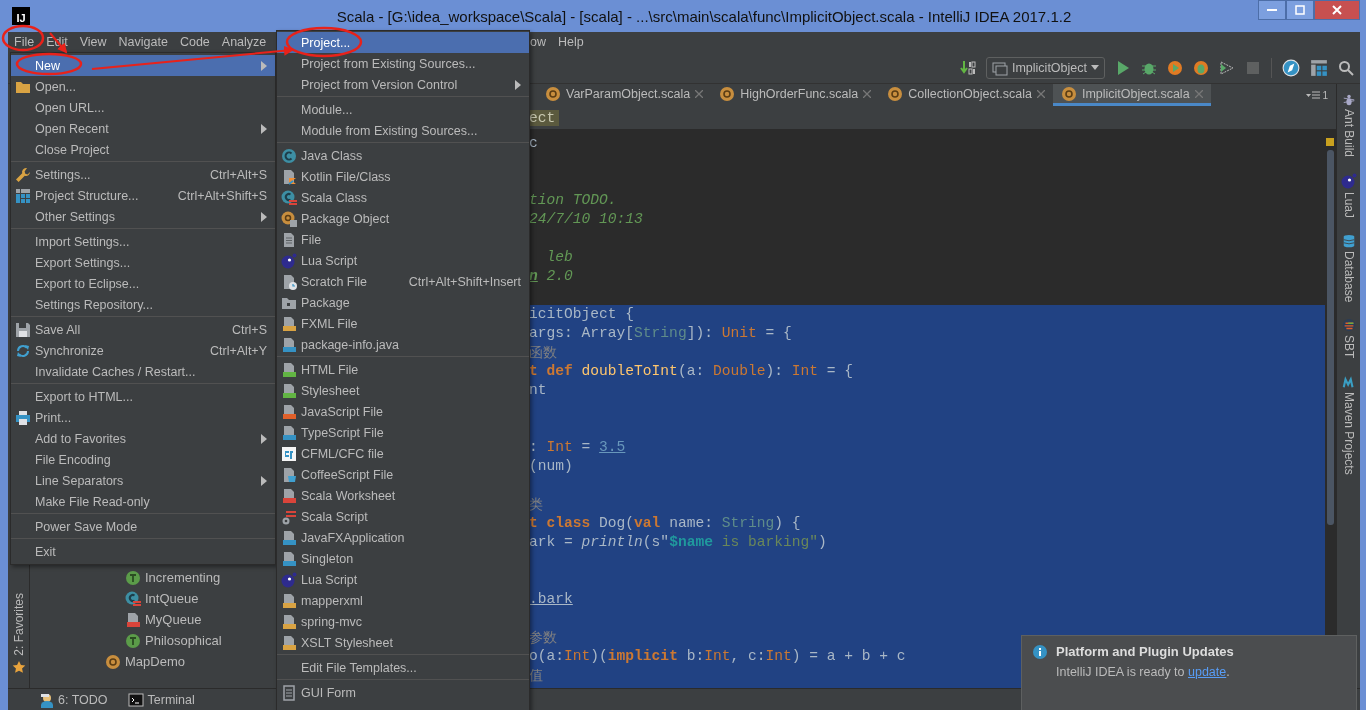 This screenshot has height=710, width=1366. Describe the element at coordinates (403, 516) in the screenshot. I see `menu-item: Scala Script` at that location.